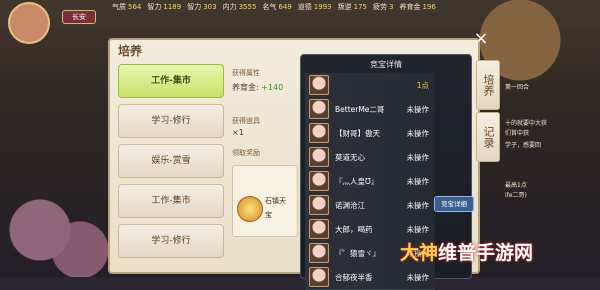 This screenshot has width=600, height=290. What do you see at coordinates (130, 51) in the screenshot?
I see `panel-title: 培养` at bounding box center [130, 51].